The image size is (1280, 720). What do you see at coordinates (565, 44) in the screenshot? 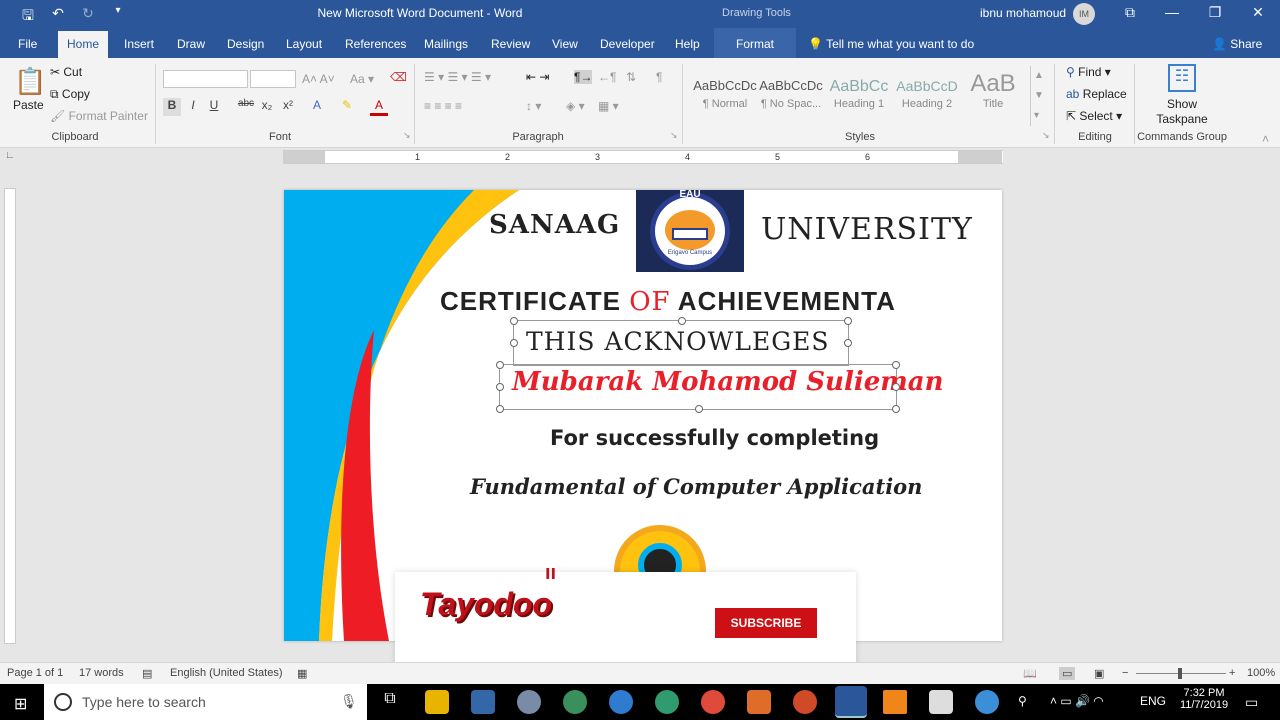
I see `tab-view: View` at bounding box center [565, 44].